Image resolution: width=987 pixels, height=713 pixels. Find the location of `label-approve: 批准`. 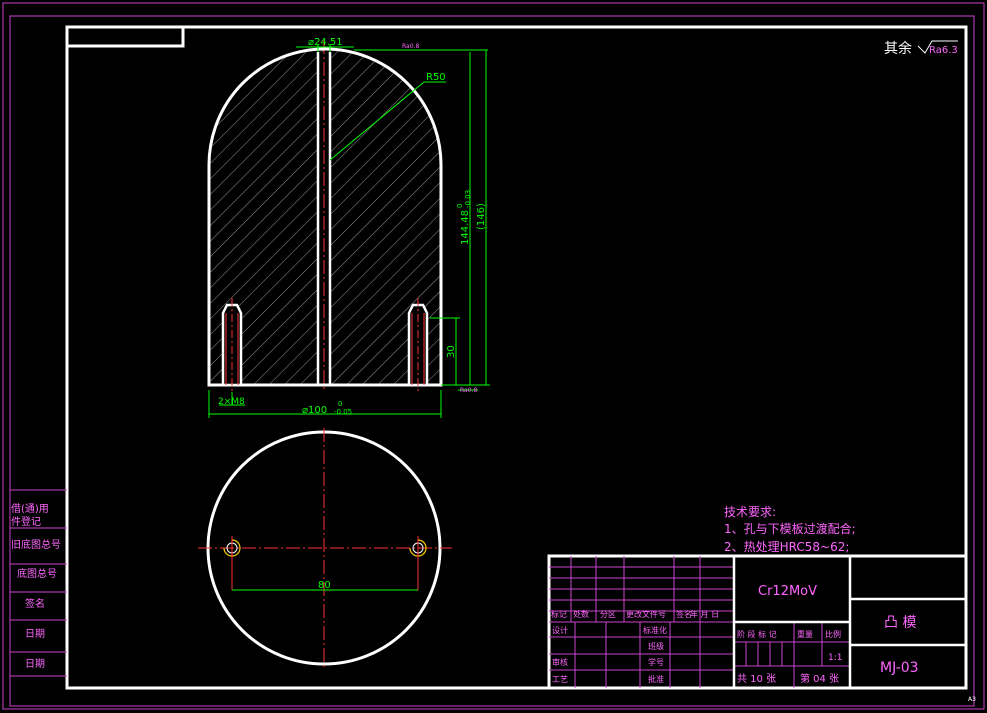

label-approve: 批准 is located at coordinates (656, 679).